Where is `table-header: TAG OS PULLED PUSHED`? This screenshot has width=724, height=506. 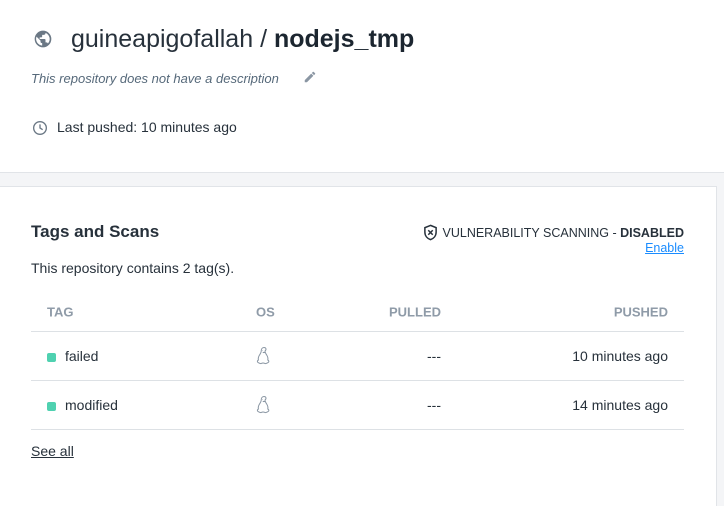 table-header: TAG OS PULLED PUSHED is located at coordinates (357, 312).